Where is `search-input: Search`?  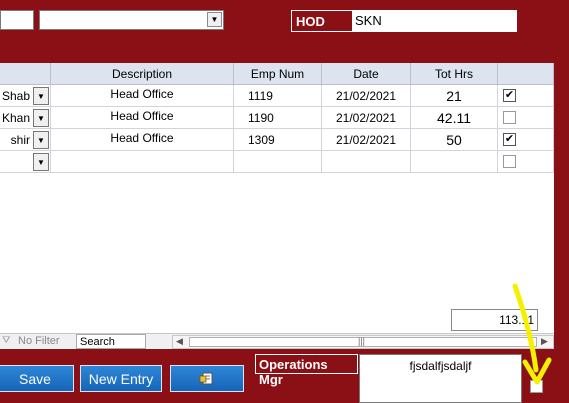 search-input: Search is located at coordinates (111, 341).